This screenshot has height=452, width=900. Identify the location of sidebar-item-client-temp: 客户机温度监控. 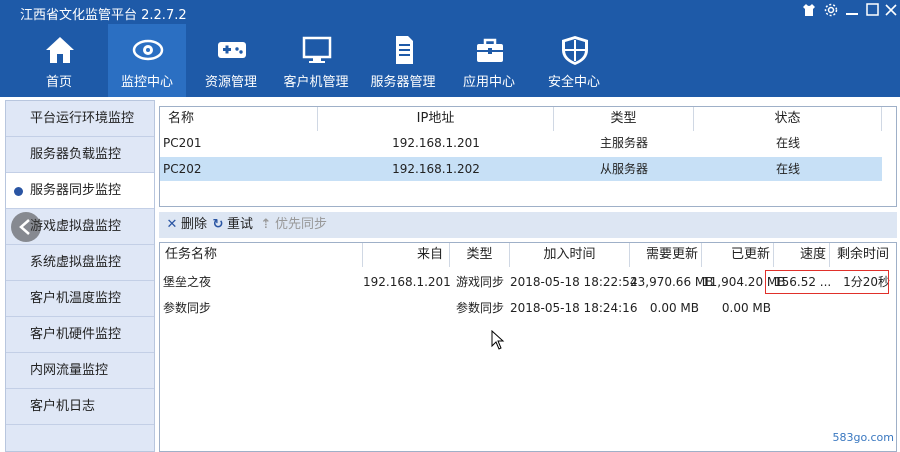
(80, 299).